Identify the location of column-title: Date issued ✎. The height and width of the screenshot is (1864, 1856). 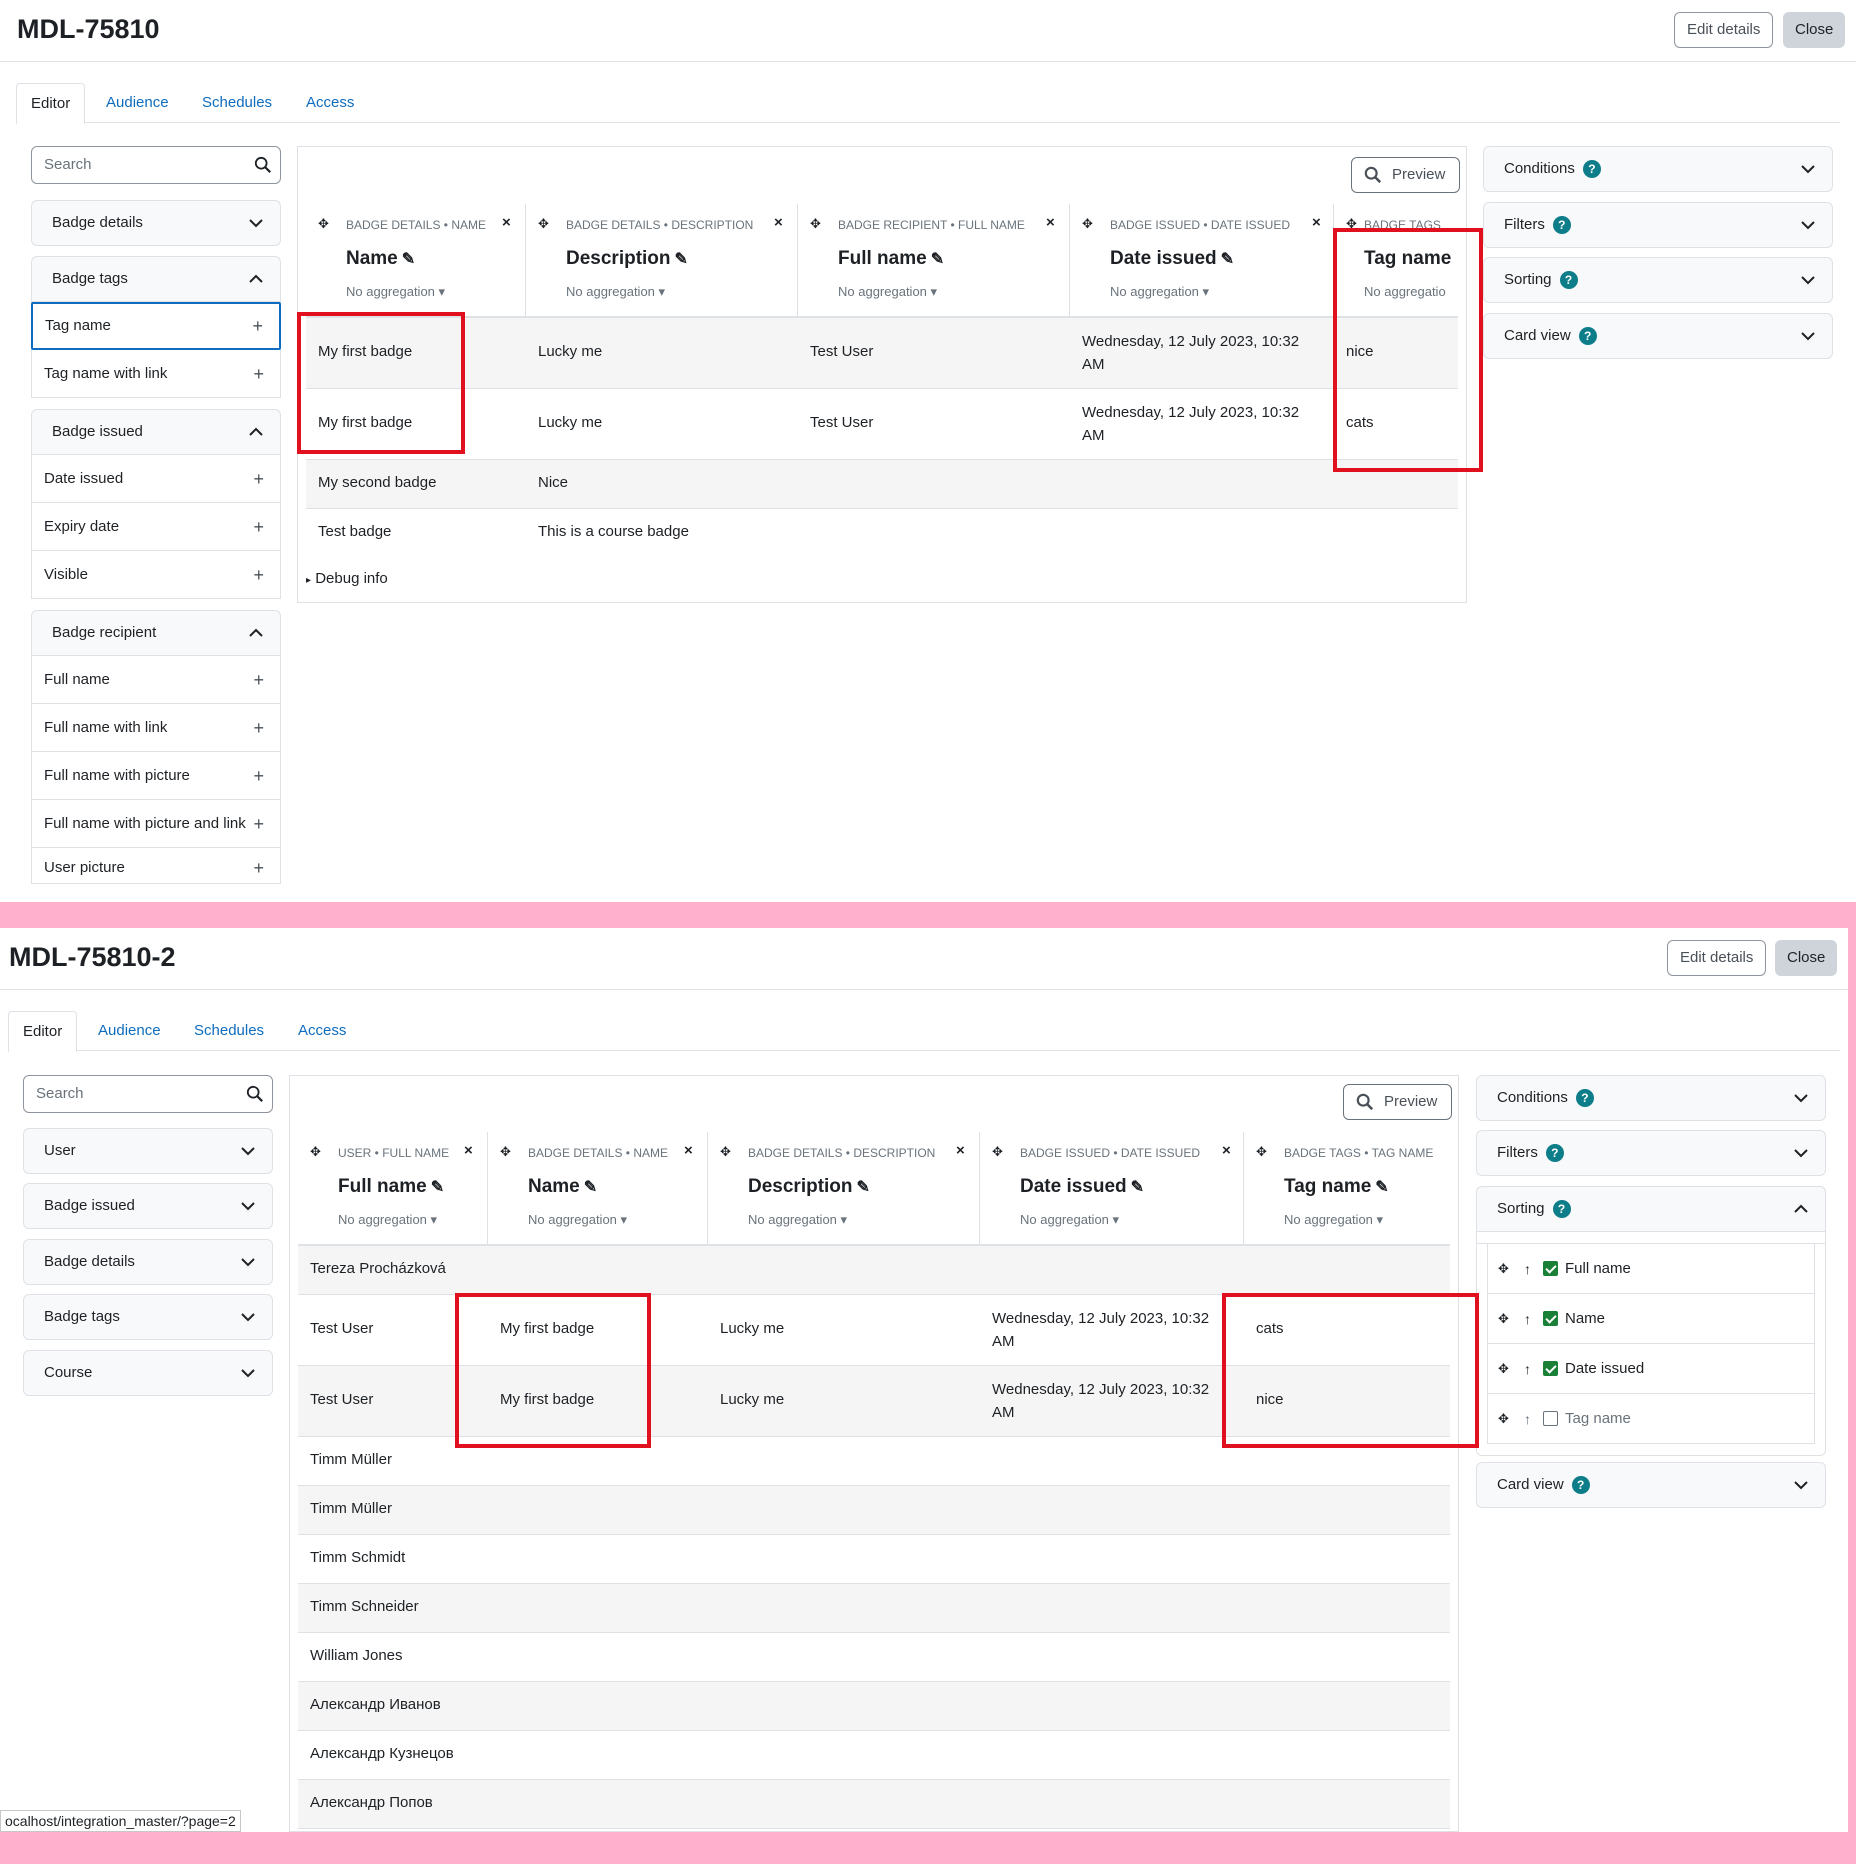
(1082, 1187).